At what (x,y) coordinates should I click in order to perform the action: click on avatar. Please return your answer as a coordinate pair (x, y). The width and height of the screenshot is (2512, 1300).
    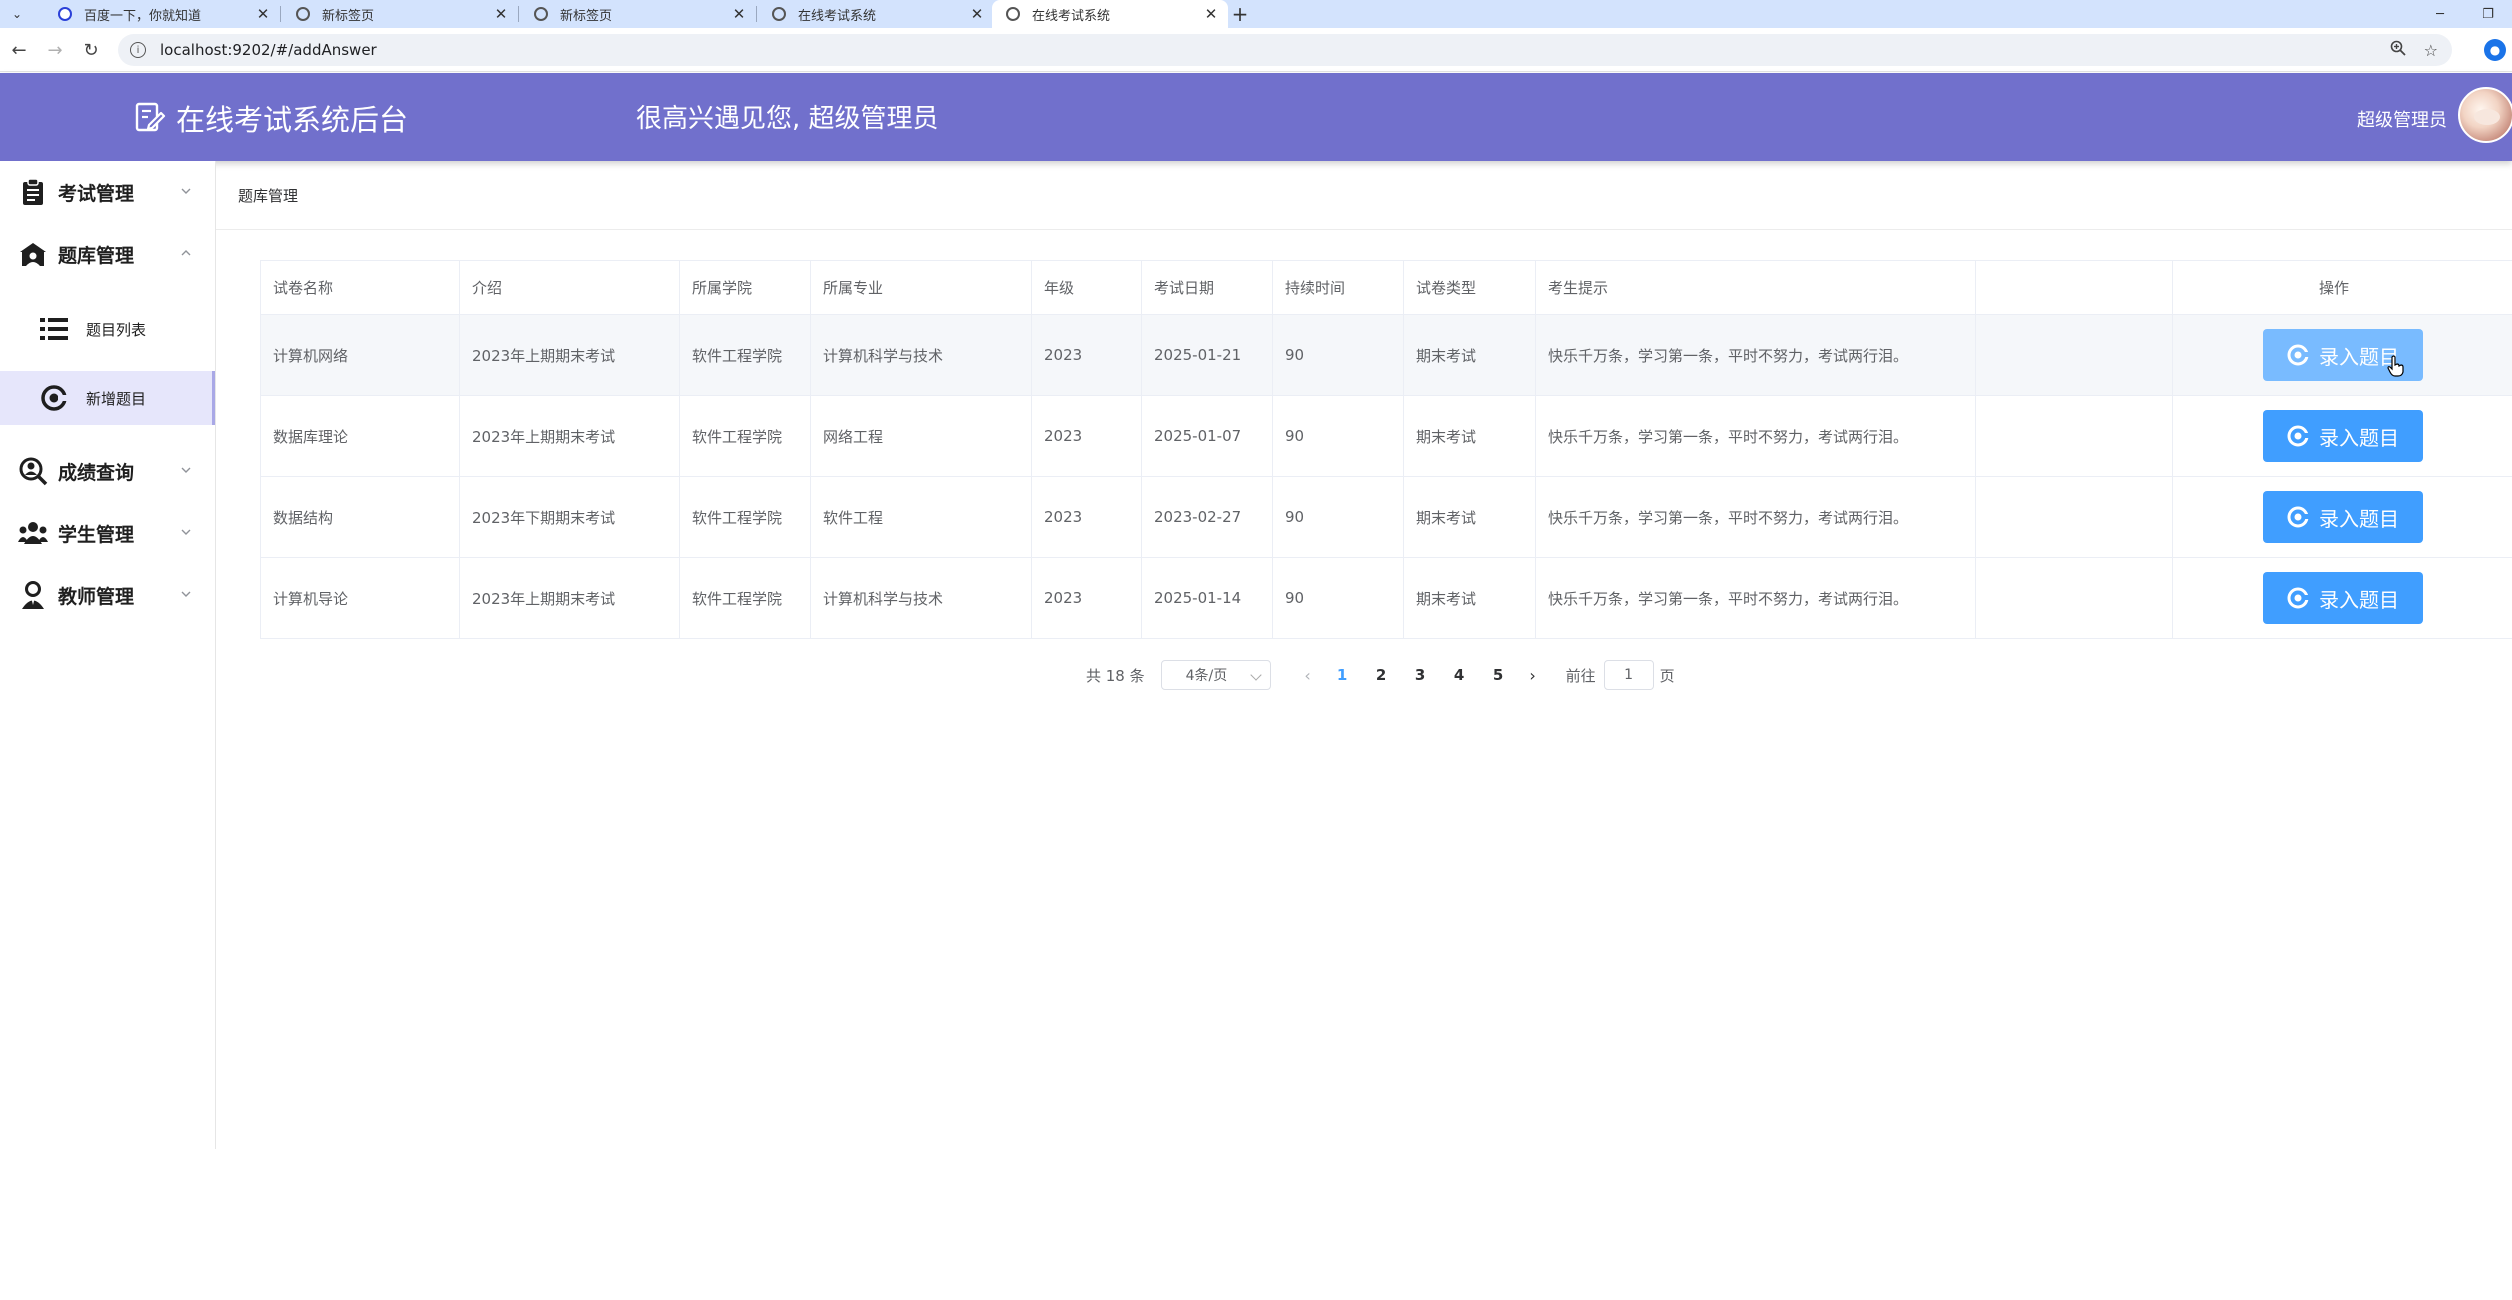
    Looking at the image, I should click on (2485, 115).